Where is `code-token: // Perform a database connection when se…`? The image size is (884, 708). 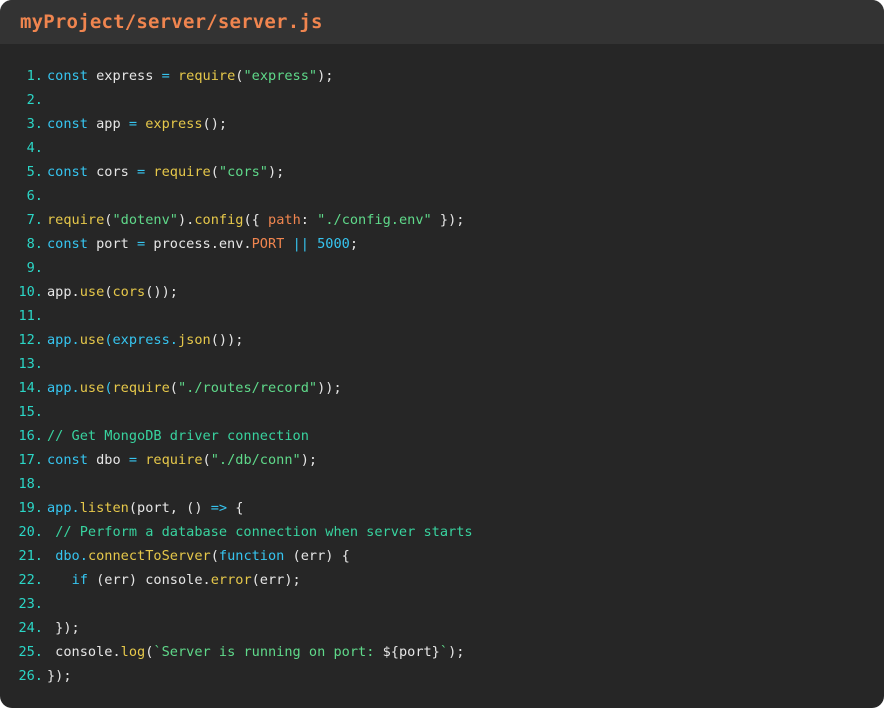 code-token: // Perform a database connection when se… is located at coordinates (264, 532).